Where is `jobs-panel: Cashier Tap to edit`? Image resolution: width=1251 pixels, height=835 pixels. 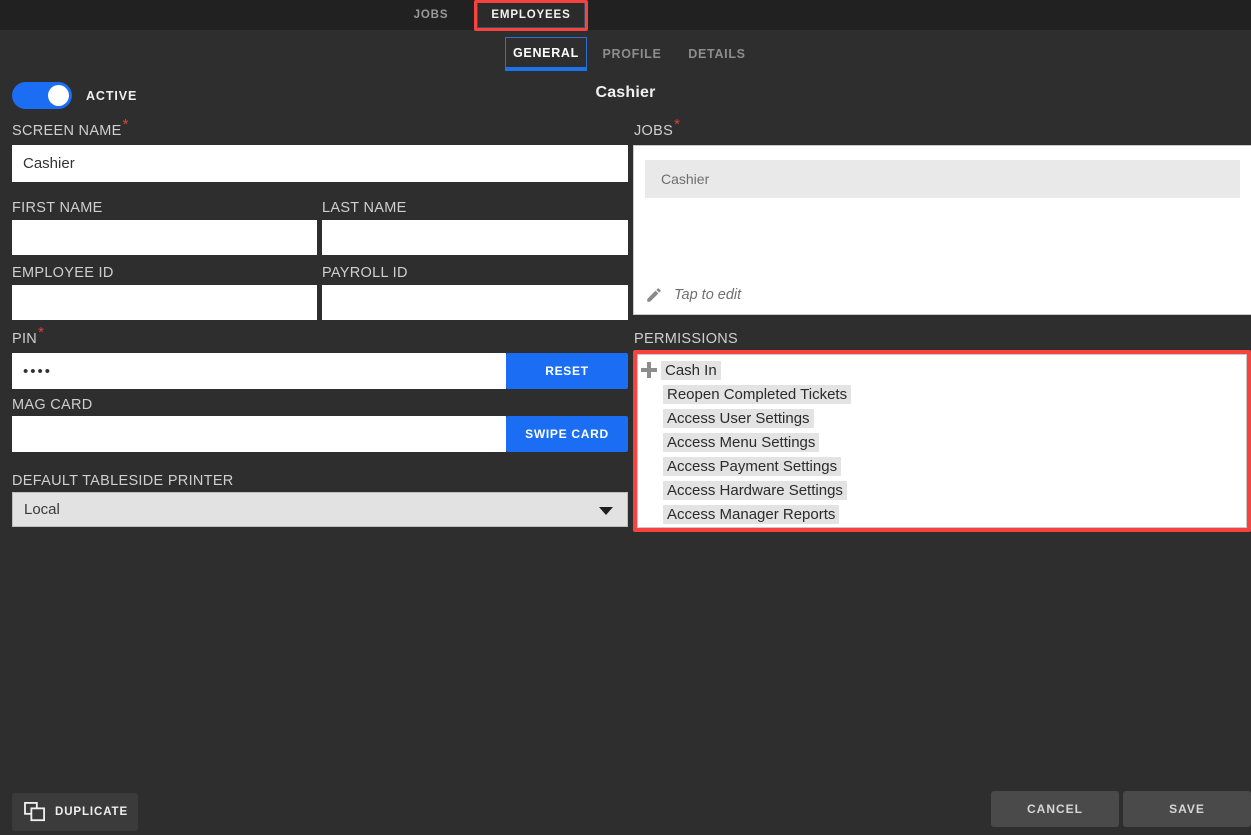
jobs-panel: Cashier Tap to edit is located at coordinates (942, 230).